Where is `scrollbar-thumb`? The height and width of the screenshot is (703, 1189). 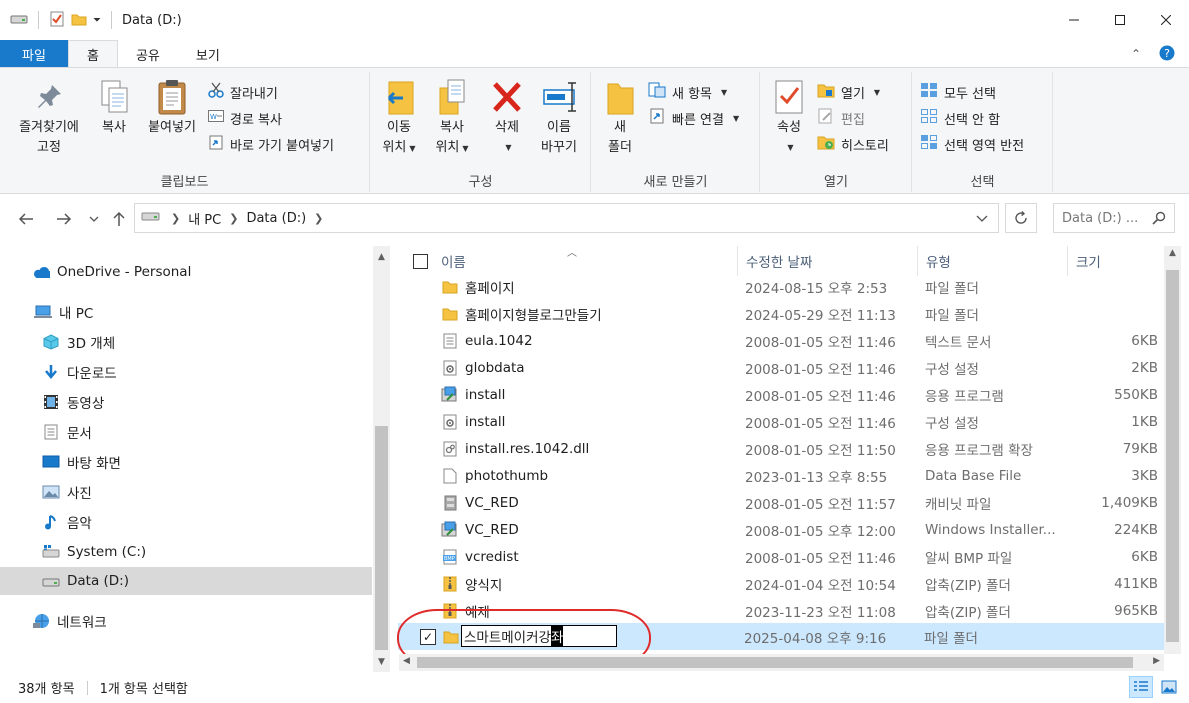
scrollbar-thumb is located at coordinates (381, 538).